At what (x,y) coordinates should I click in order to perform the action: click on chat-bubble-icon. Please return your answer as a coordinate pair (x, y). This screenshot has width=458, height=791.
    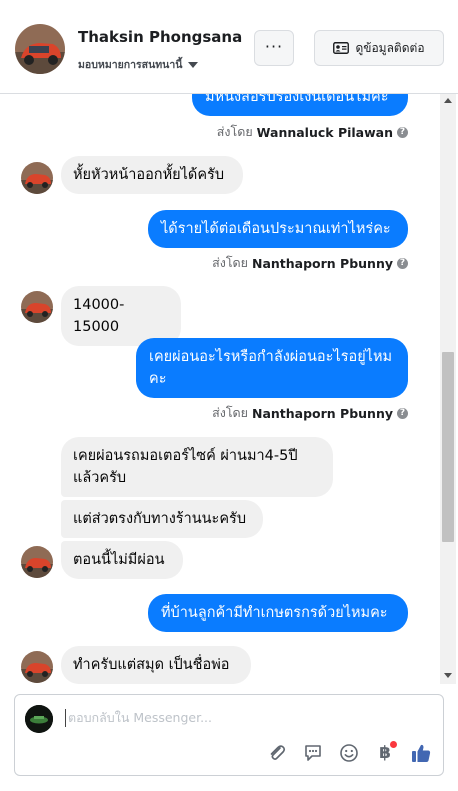
    Looking at the image, I should click on (313, 753).